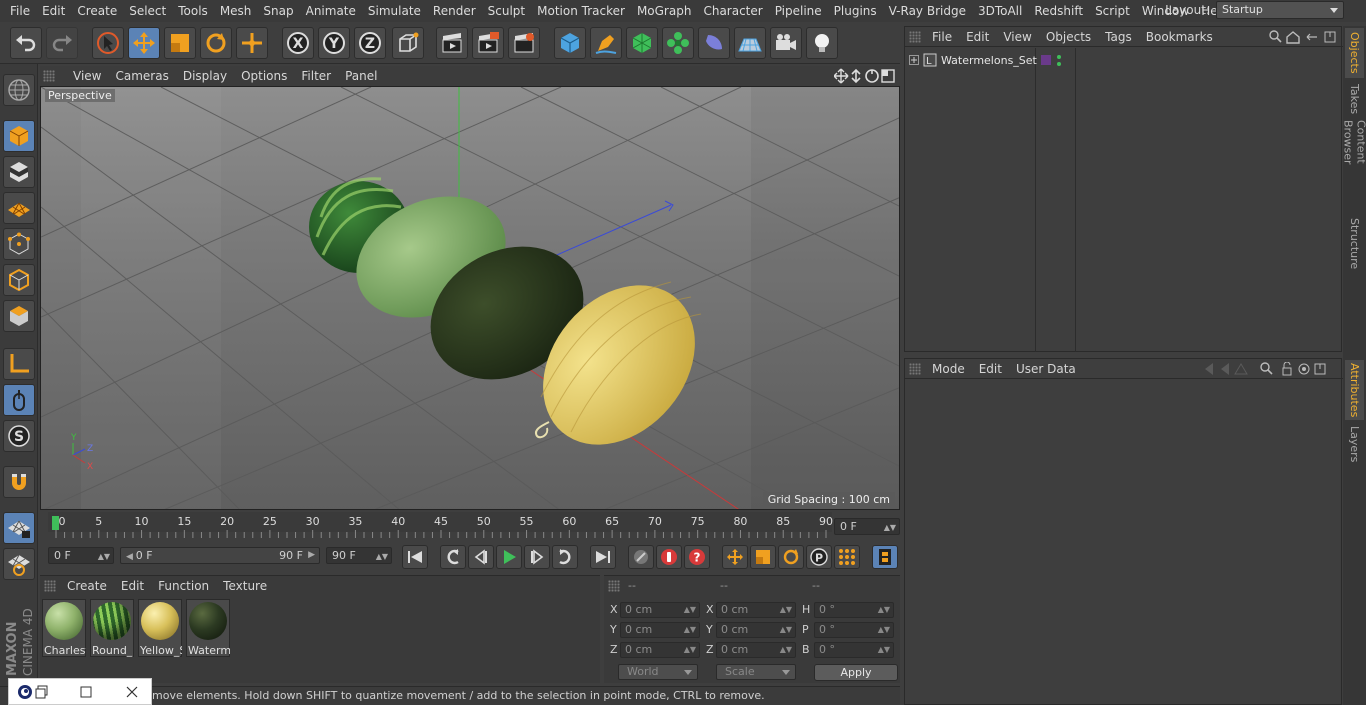 Image resolution: width=1366 pixels, height=705 pixels. Describe the element at coordinates (565, 557) in the screenshot. I see `next-key-button` at that location.